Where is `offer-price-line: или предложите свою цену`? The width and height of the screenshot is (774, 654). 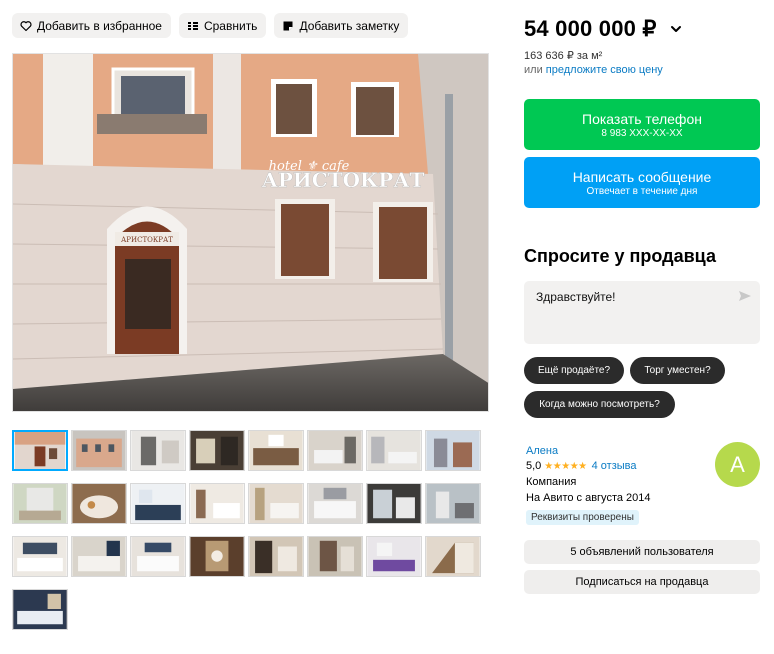 offer-price-line: или предложите свою цену is located at coordinates (593, 70).